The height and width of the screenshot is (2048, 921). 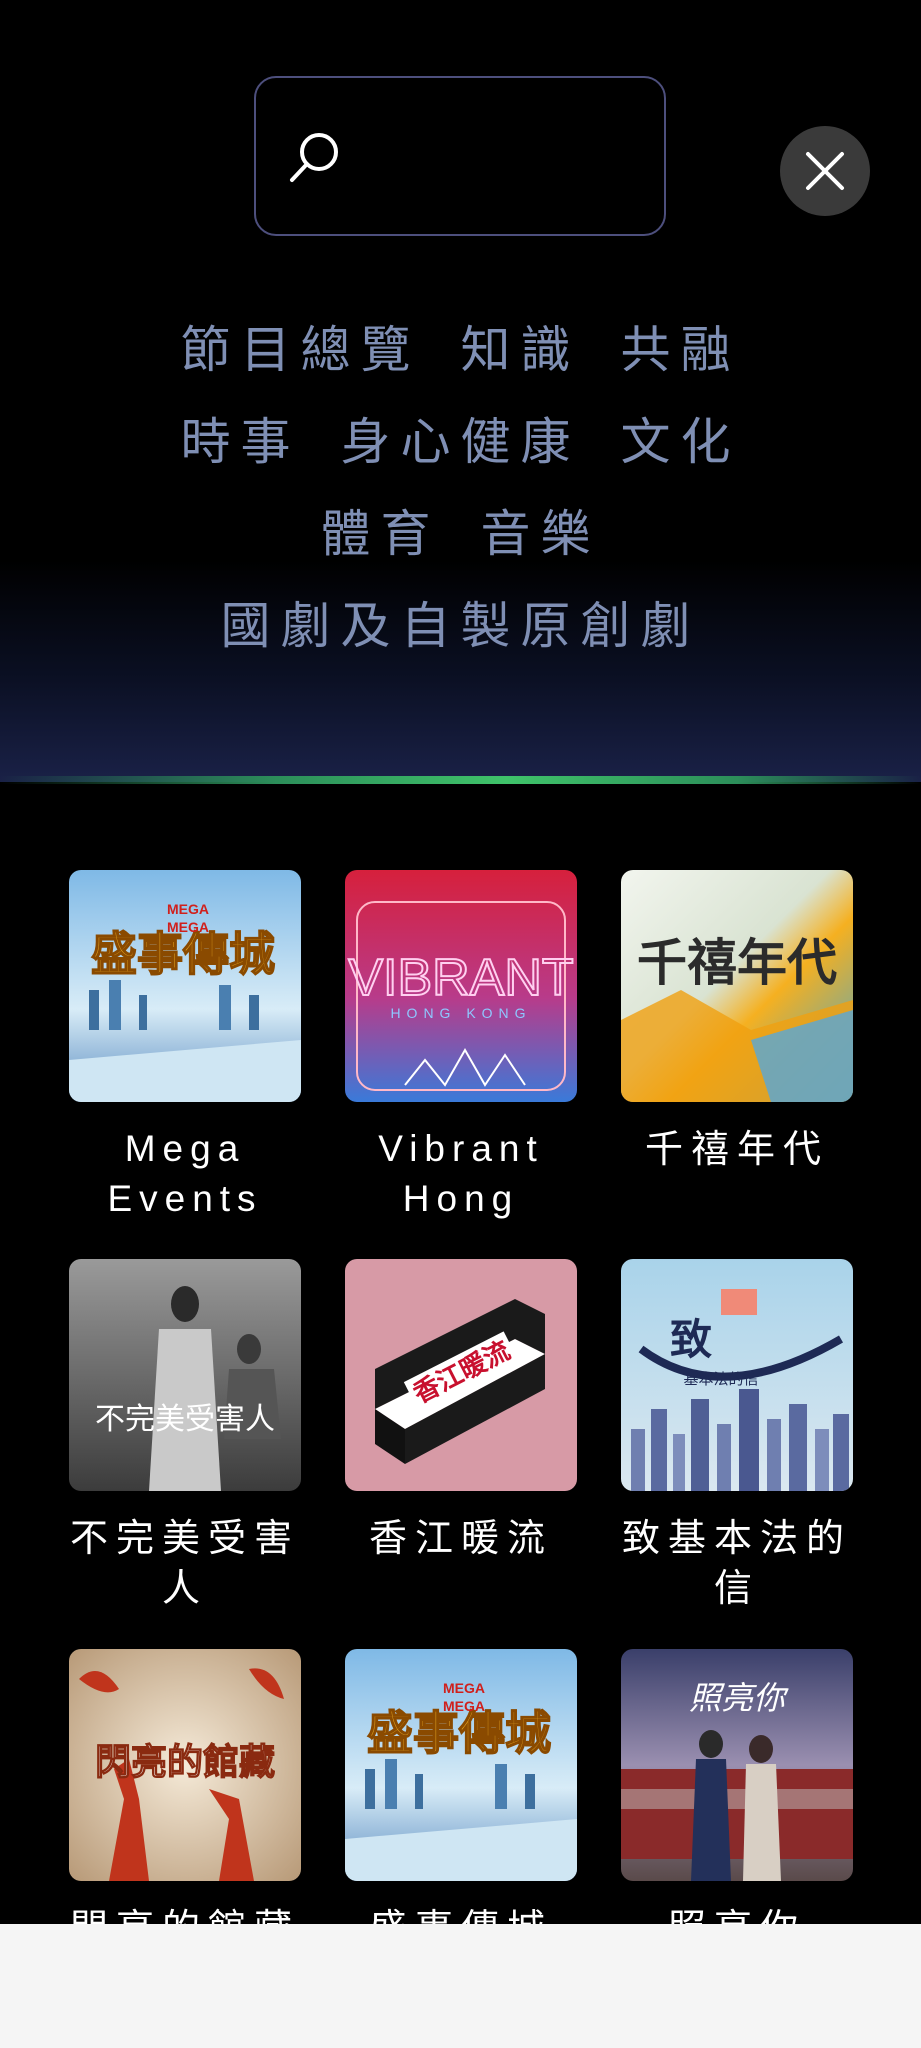 I want to click on program-card: 盛事傳城 MEGA MEGA Mega Events, so click(x=185, y=1047).